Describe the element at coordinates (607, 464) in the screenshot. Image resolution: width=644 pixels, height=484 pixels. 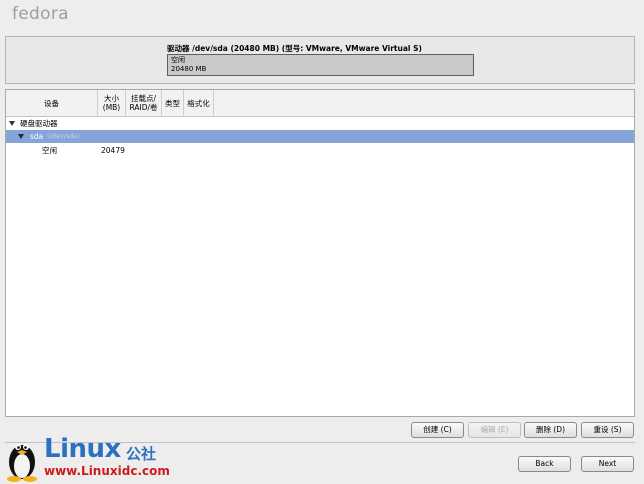
I see `next-button: Next` at that location.